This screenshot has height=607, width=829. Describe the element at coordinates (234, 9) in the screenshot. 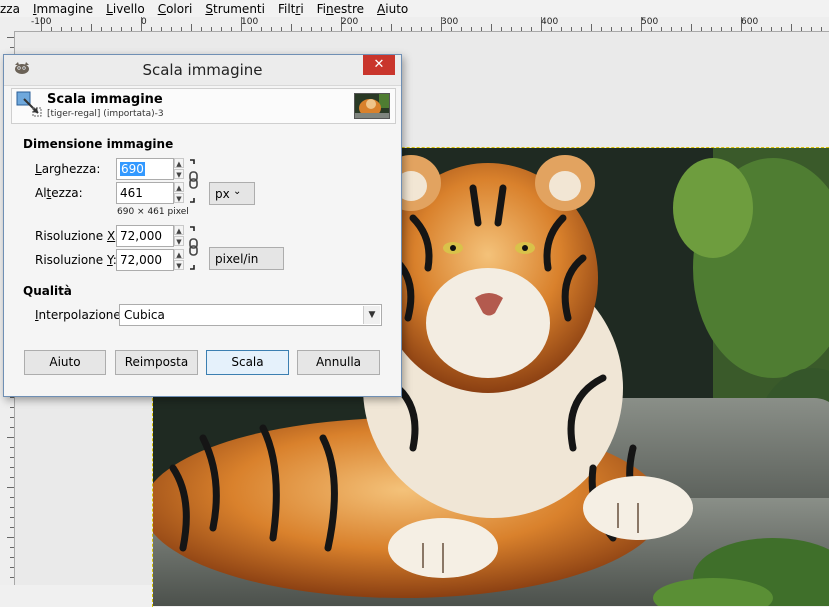

I see `menu-item-strumenti: Strumenti` at that location.